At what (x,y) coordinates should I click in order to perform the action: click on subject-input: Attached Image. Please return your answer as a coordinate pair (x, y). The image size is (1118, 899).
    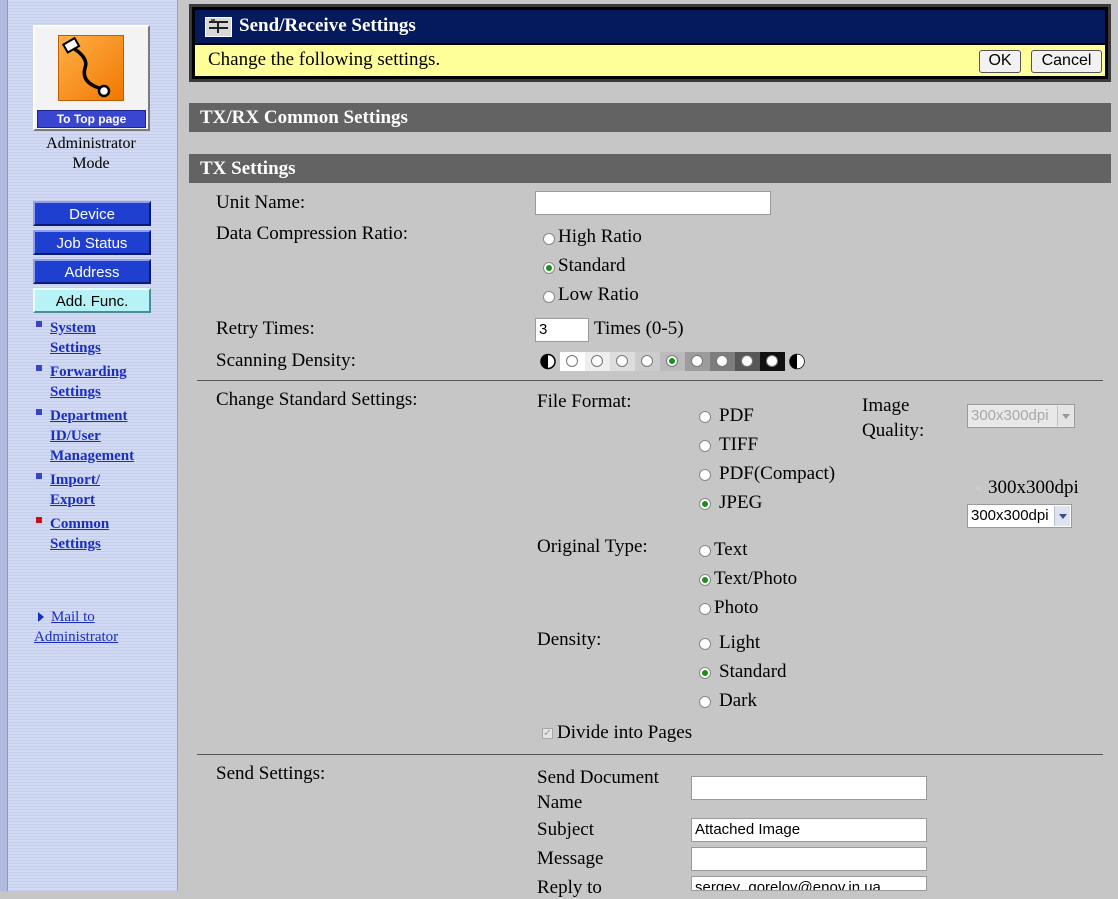
    Looking at the image, I should click on (809, 830).